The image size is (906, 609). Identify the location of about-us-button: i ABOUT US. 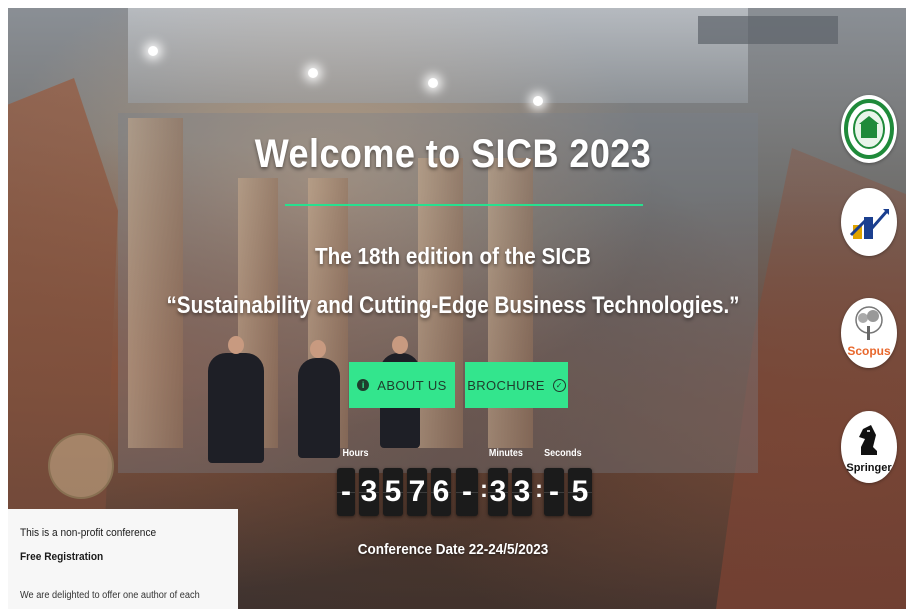
(402, 385).